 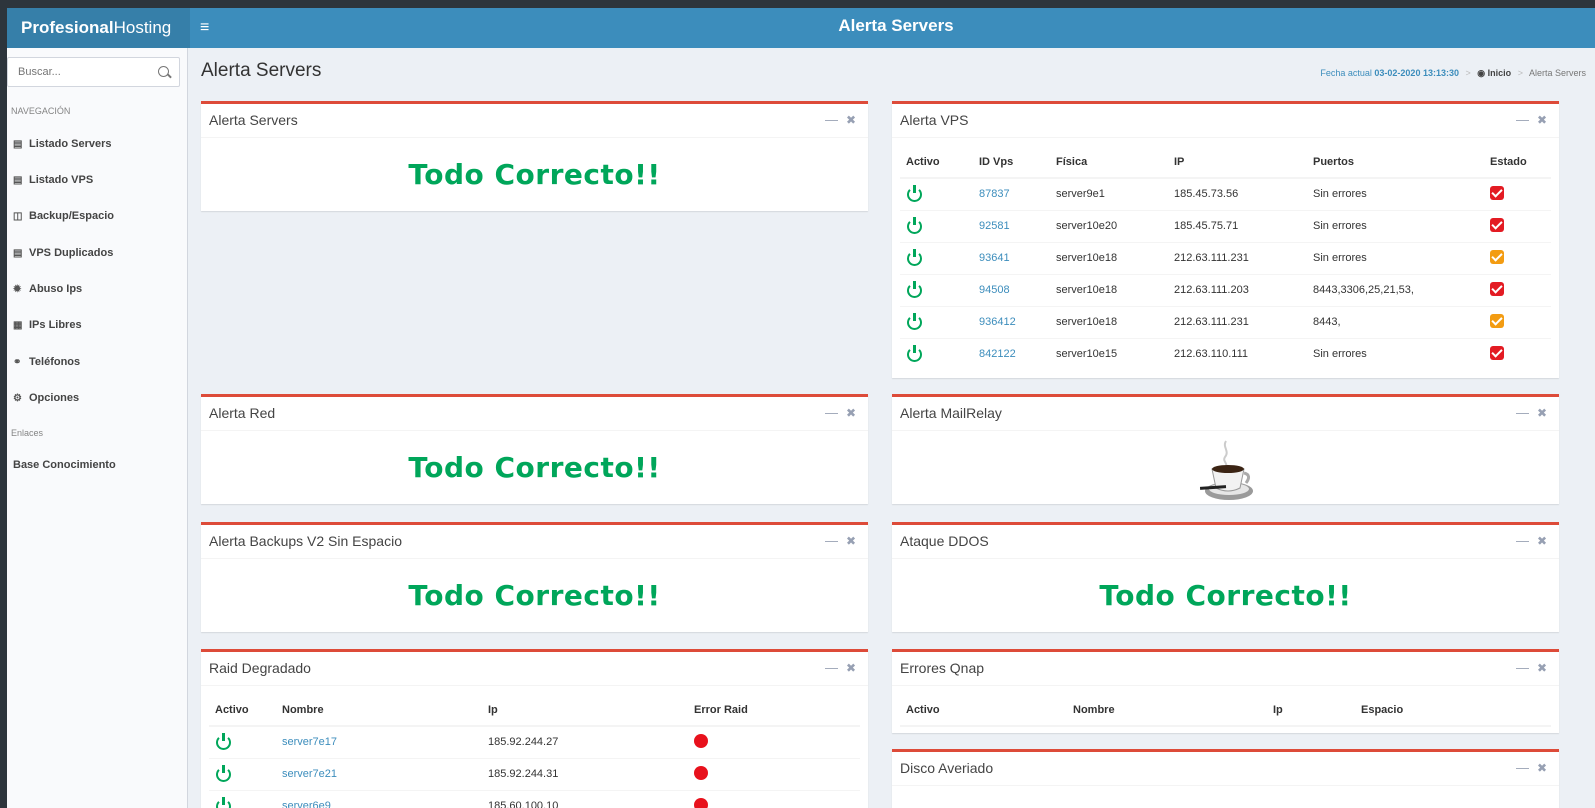 I want to click on vps-id-link: 936412, so click(x=997, y=322).